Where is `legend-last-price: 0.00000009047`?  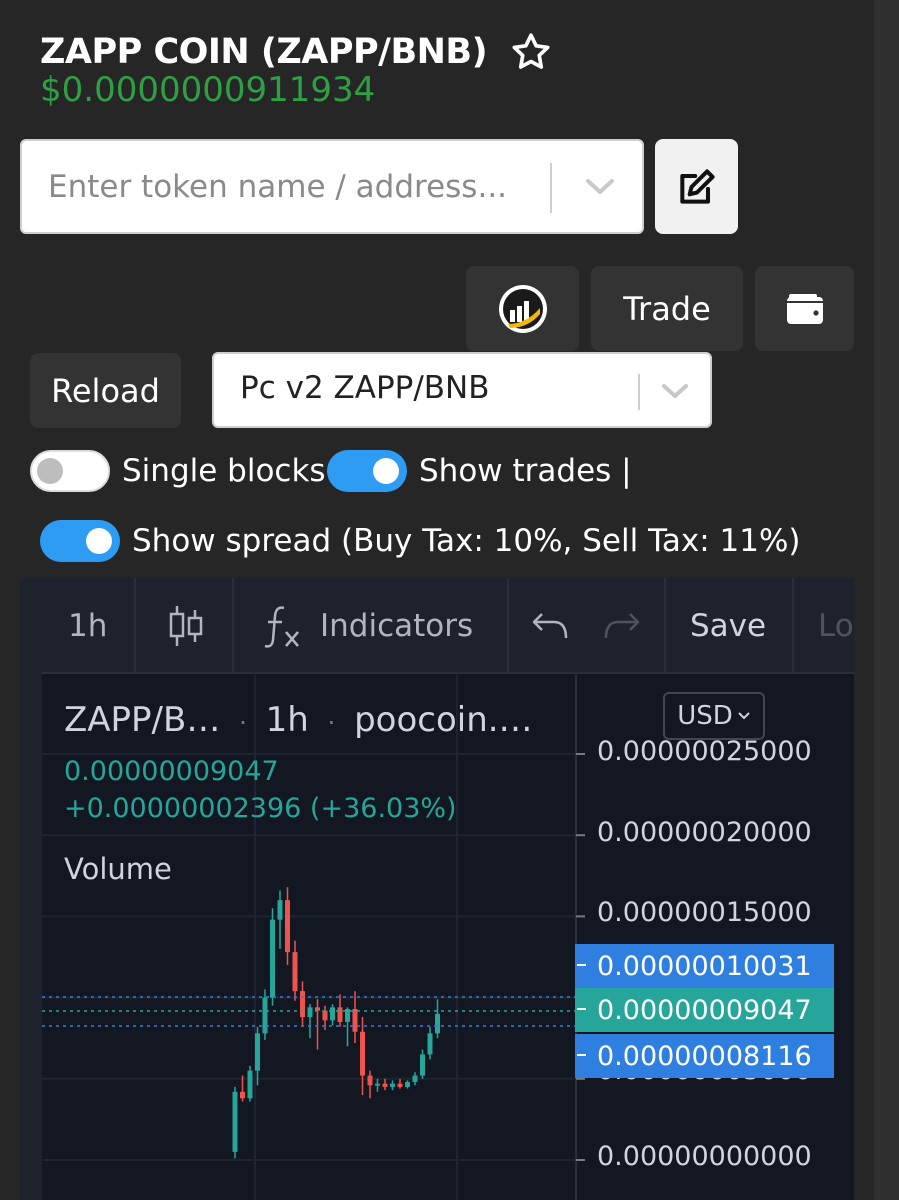 legend-last-price: 0.00000009047 is located at coordinates (171, 771).